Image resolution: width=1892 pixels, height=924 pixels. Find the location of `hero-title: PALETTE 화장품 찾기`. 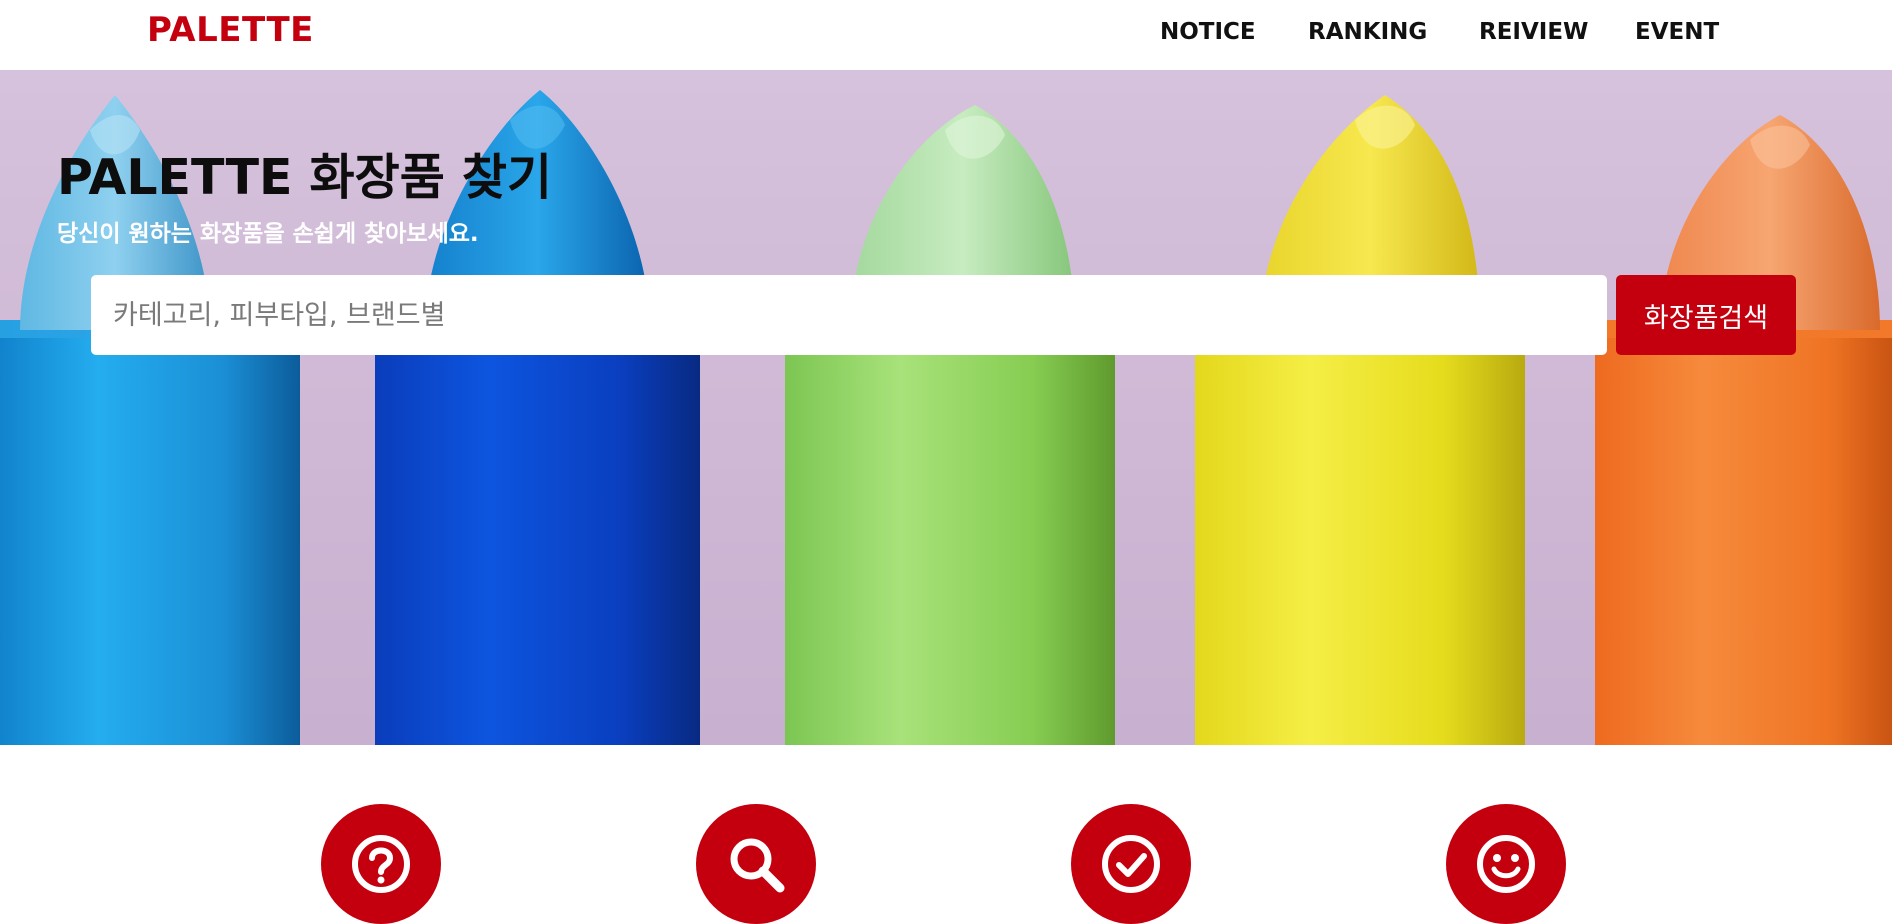

hero-title: PALETTE 화장품 찾기 is located at coordinates (304, 177).